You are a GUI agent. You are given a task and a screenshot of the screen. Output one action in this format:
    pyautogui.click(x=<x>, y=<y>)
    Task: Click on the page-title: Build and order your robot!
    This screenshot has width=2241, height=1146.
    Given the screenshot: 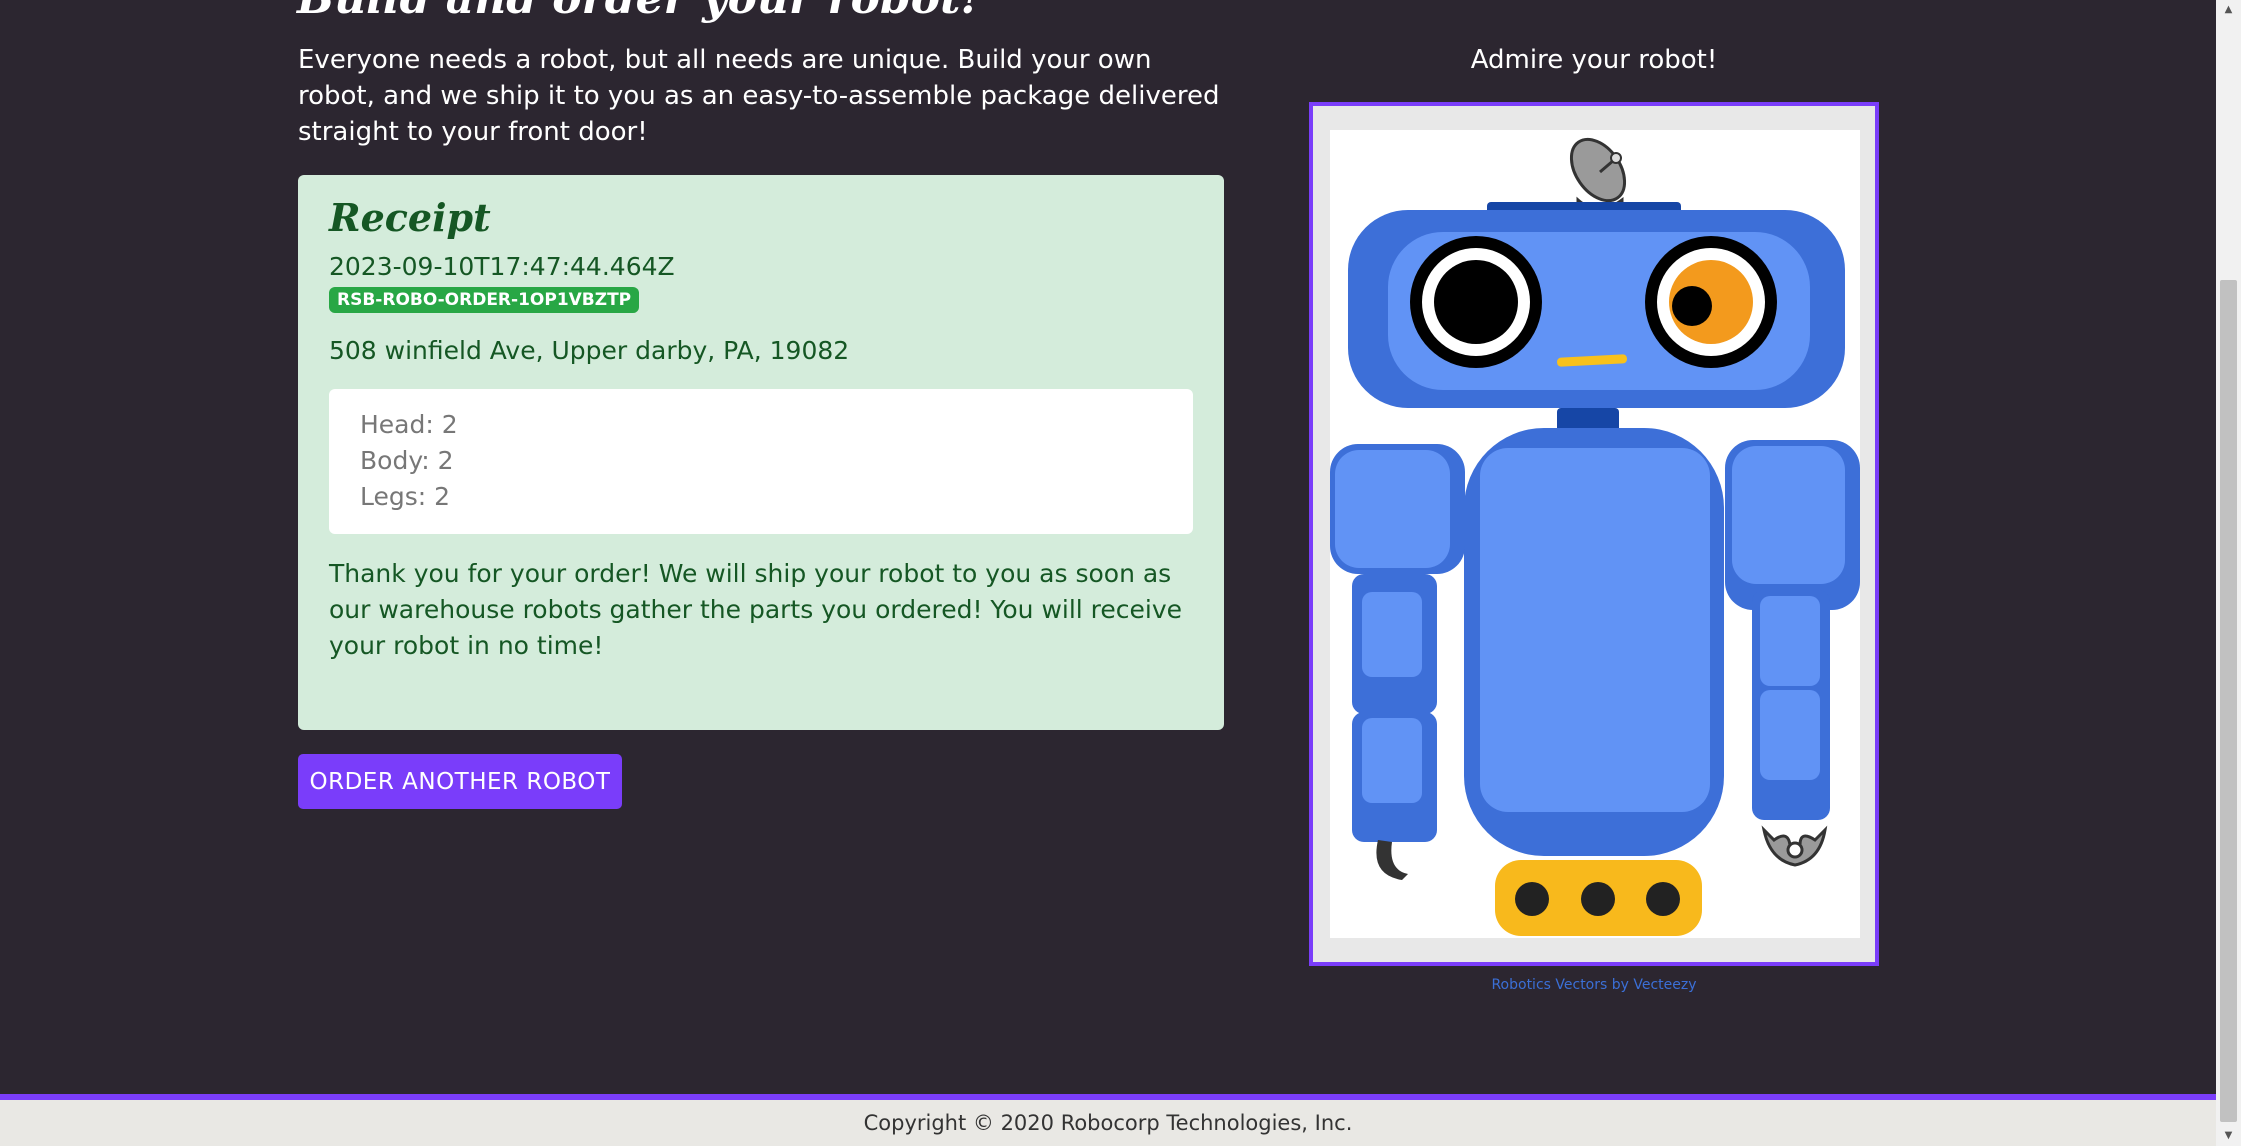 What is the action you would take?
    pyautogui.click(x=638, y=12)
    